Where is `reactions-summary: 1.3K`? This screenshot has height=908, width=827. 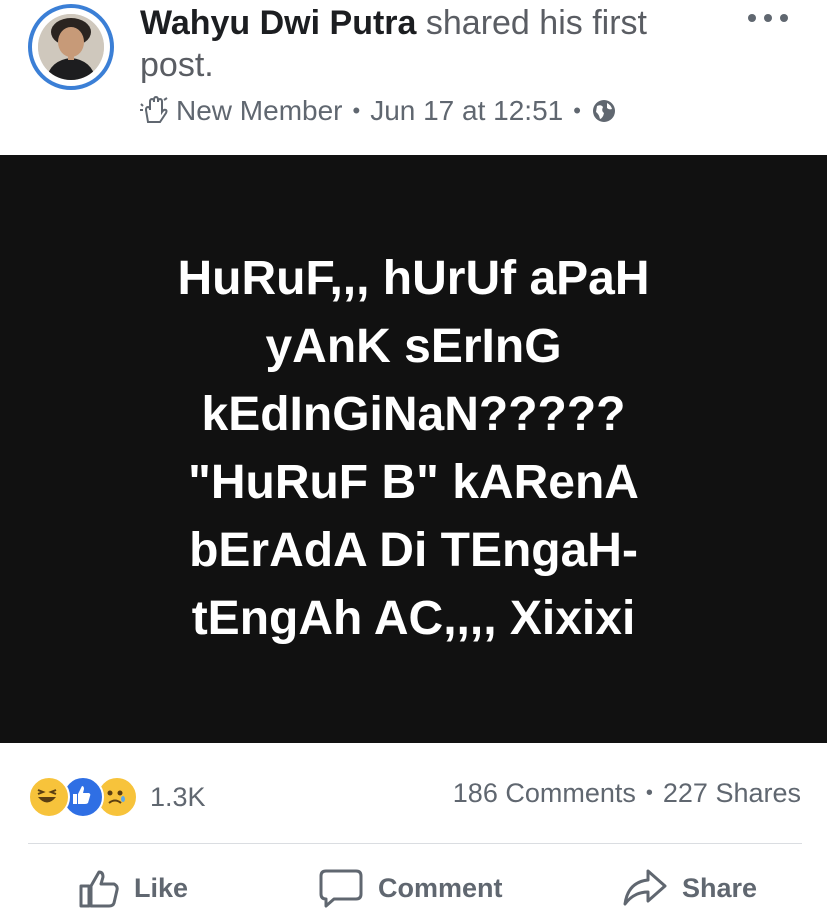 reactions-summary: 1.3K is located at coordinates (117, 797).